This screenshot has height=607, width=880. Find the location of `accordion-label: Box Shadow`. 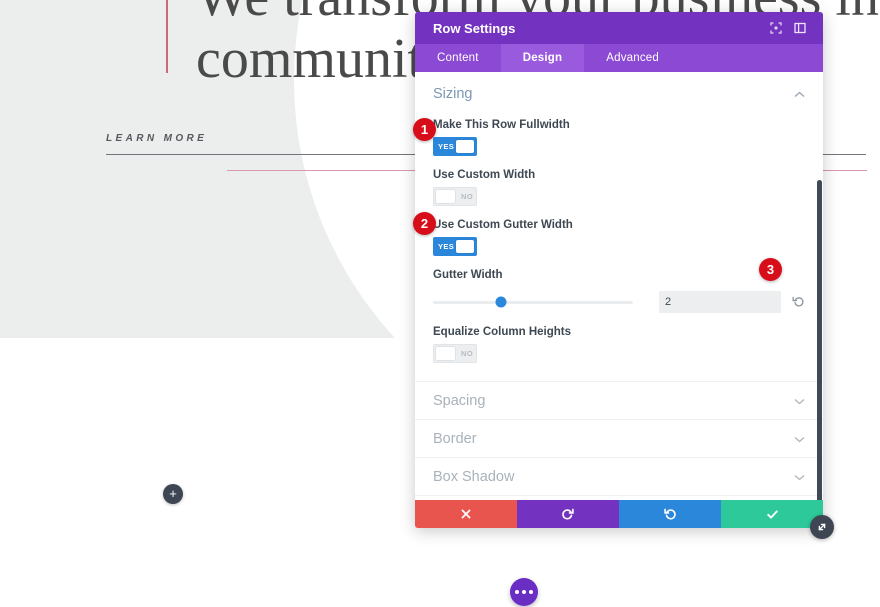

accordion-label: Box Shadow is located at coordinates (474, 476).